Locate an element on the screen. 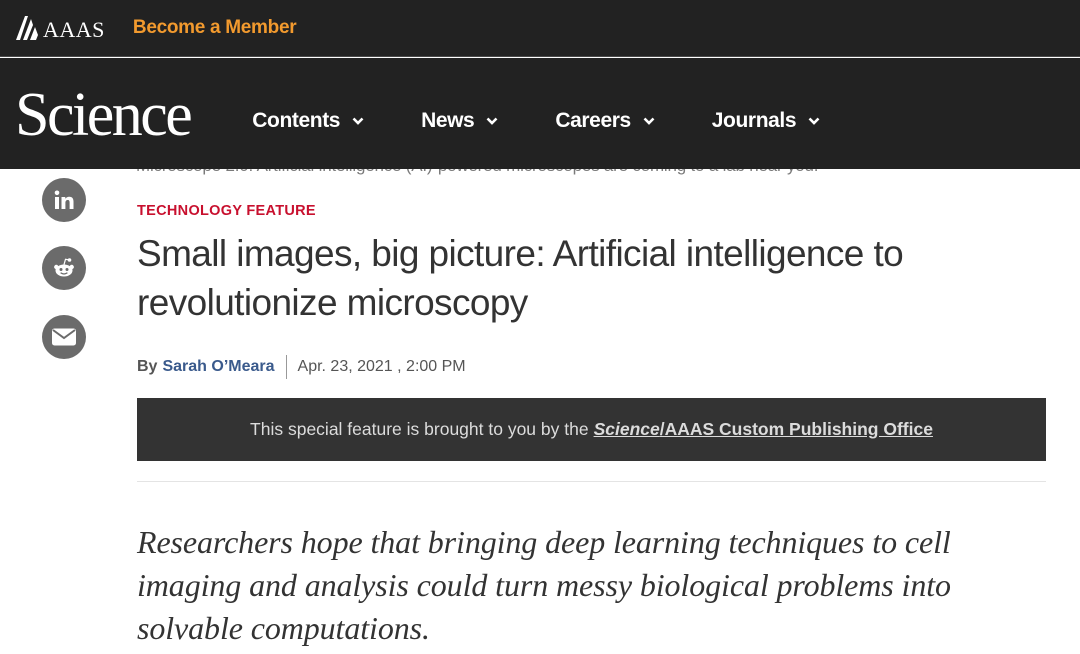  aaas-logo-text: AAAS is located at coordinates (74, 29).